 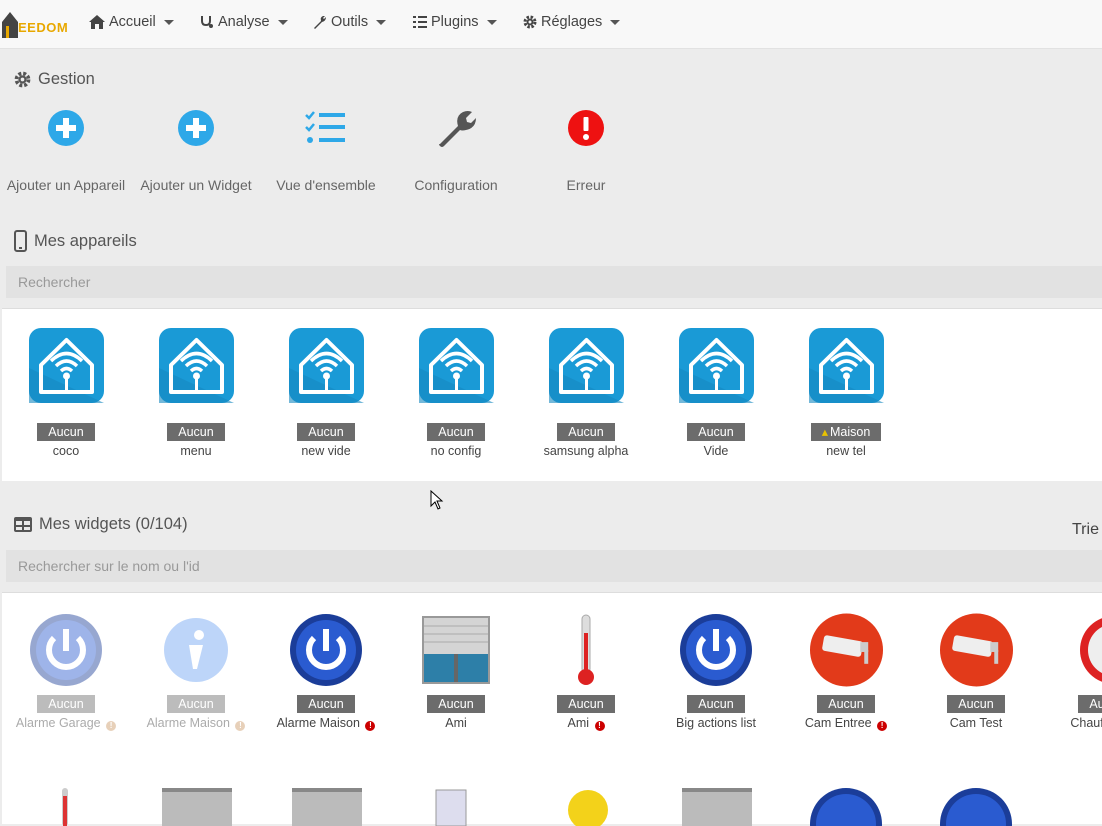 I want to click on widget-card: AucunBig actions list, so click(x=716, y=671).